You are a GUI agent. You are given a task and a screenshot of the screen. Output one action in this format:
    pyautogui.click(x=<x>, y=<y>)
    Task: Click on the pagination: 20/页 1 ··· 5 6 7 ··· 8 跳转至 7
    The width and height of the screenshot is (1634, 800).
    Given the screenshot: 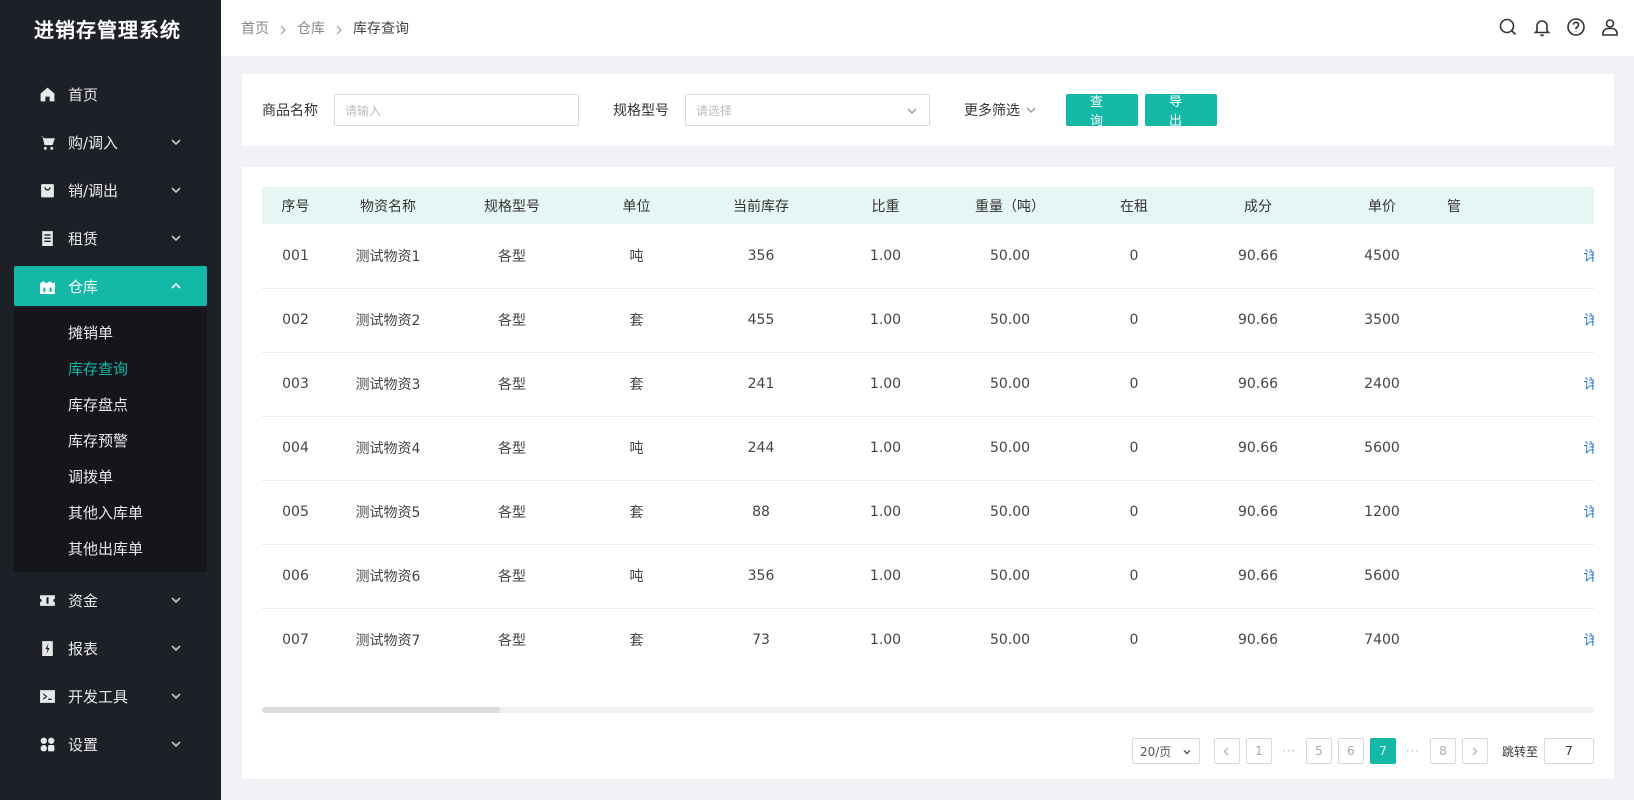 What is the action you would take?
    pyautogui.click(x=1362, y=751)
    